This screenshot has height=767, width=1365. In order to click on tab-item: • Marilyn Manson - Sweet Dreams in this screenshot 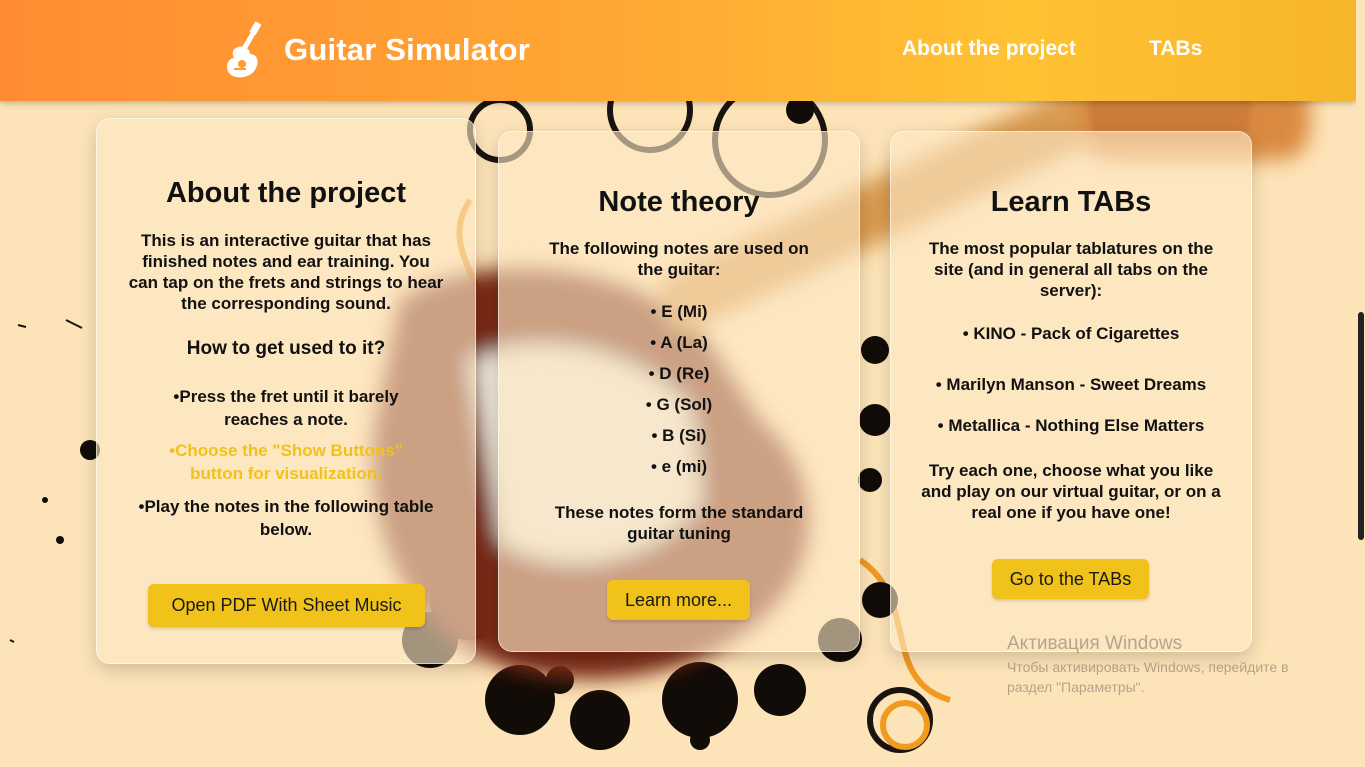, I will do `click(1071, 384)`.